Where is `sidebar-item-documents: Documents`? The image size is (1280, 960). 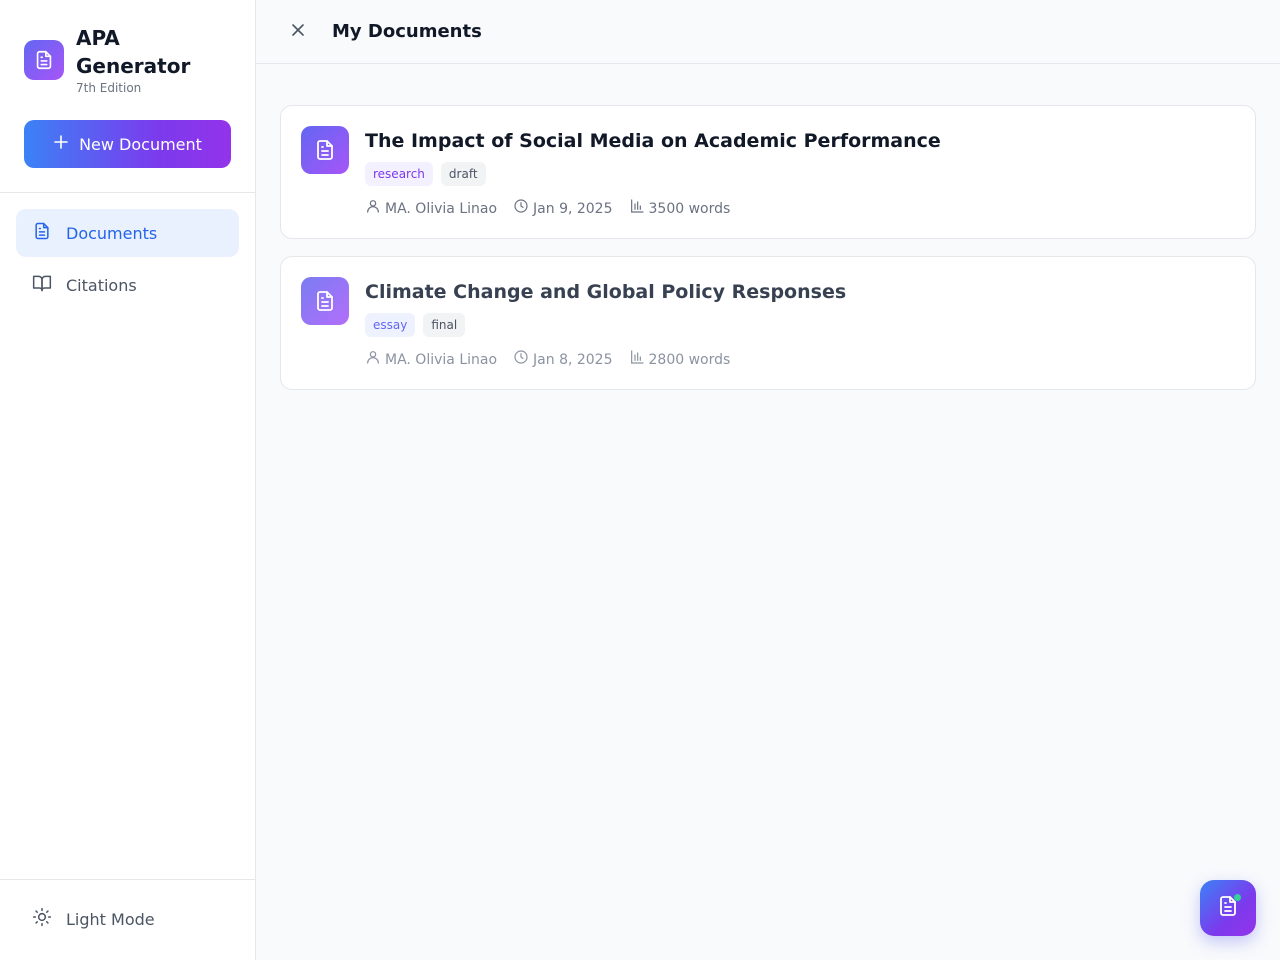
sidebar-item-documents: Documents is located at coordinates (127, 233).